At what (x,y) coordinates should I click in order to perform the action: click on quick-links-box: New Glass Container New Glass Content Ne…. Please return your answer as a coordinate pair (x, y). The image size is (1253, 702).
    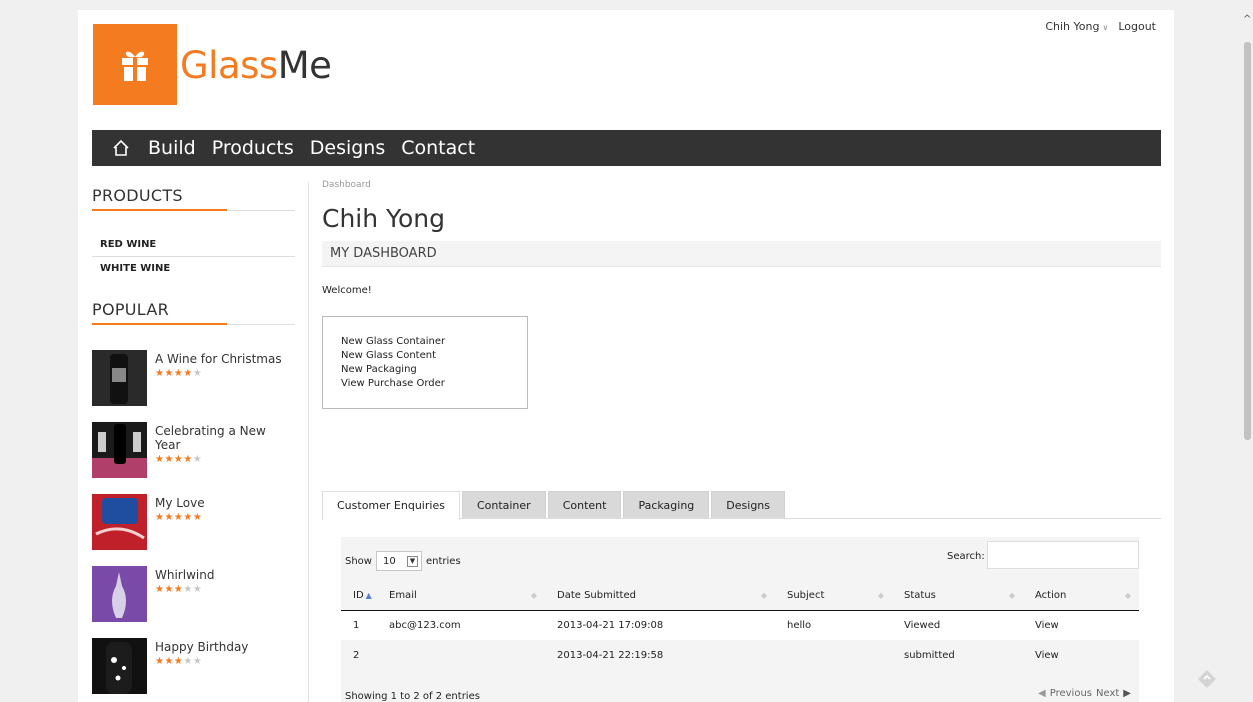
    Looking at the image, I should click on (425, 362).